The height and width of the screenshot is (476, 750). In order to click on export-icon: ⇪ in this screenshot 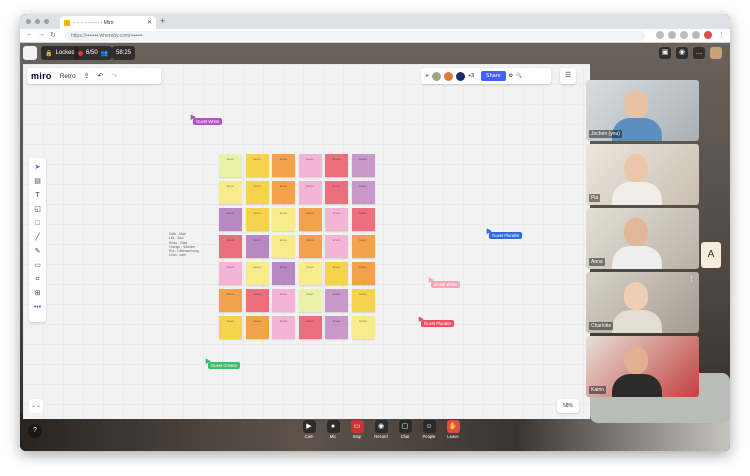, I will do `click(87, 76)`.